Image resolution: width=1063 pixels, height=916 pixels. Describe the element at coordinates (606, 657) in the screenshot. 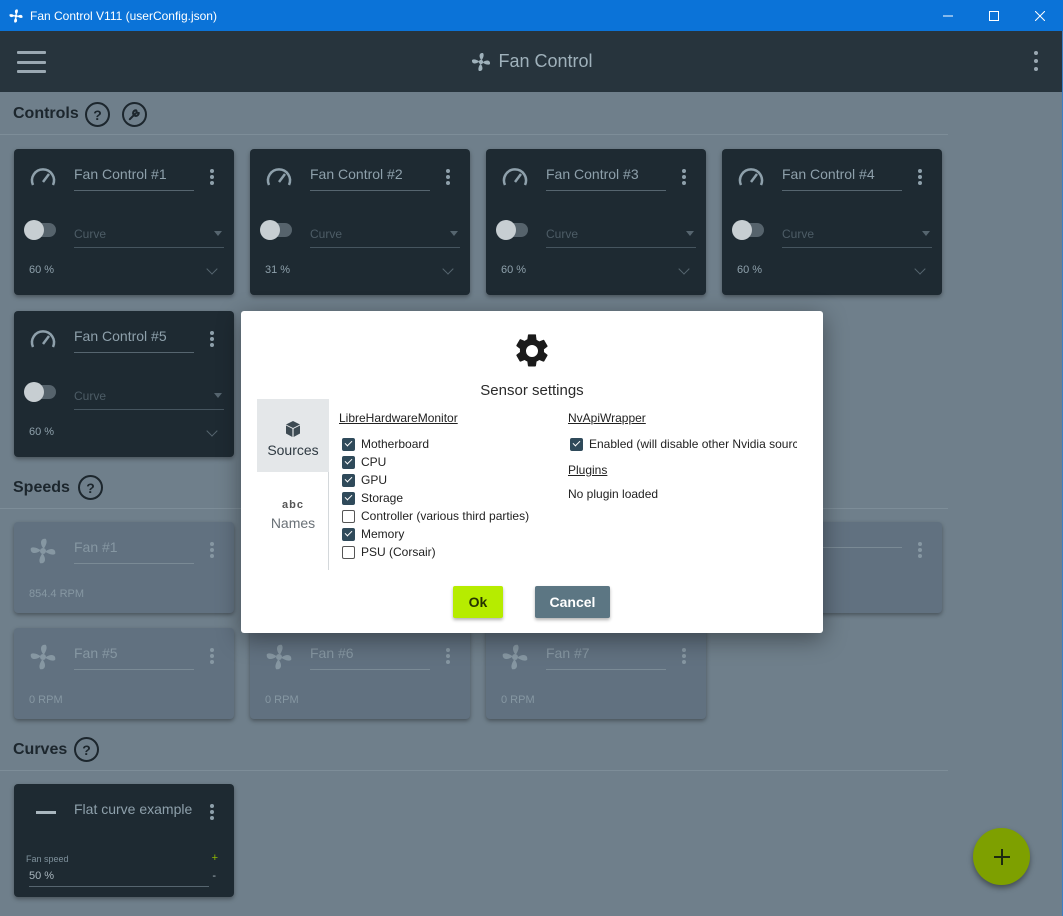

I see `fan-name: Fan #7` at that location.